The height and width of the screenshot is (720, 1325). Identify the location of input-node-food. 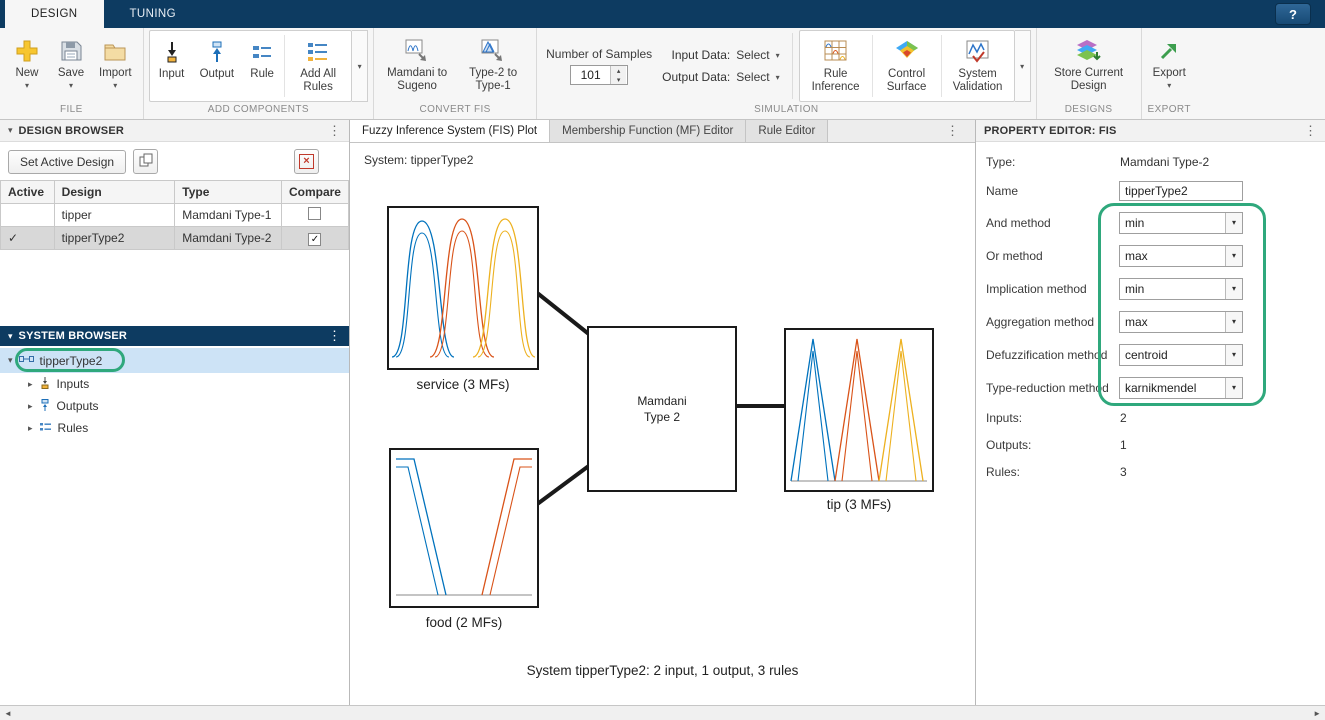
(464, 528).